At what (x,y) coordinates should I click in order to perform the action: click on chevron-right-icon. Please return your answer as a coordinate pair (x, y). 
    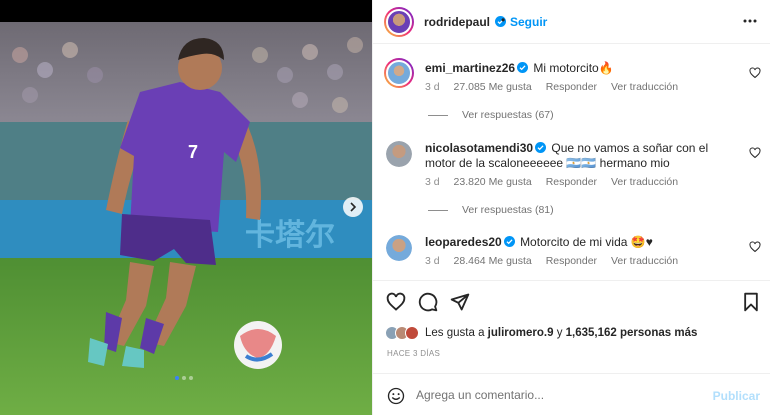
    Looking at the image, I should click on (353, 207).